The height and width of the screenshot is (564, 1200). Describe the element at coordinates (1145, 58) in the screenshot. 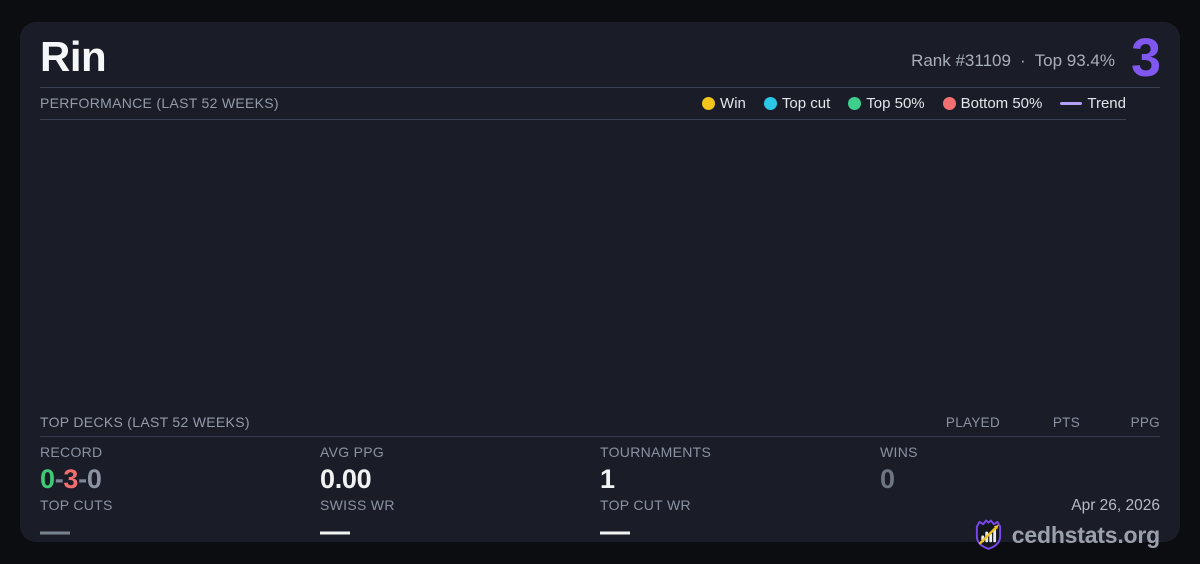

I see `points-badge: 3` at that location.